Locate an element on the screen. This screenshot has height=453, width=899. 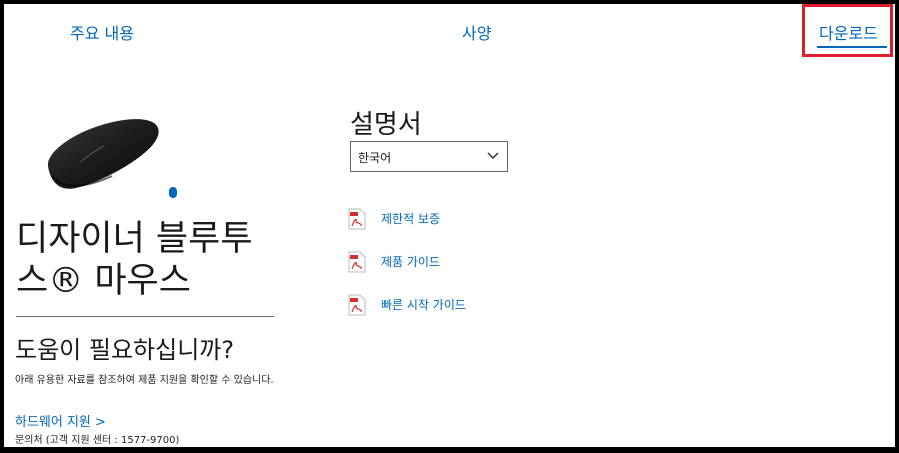
language-select: 한국어 is located at coordinates (429, 156).